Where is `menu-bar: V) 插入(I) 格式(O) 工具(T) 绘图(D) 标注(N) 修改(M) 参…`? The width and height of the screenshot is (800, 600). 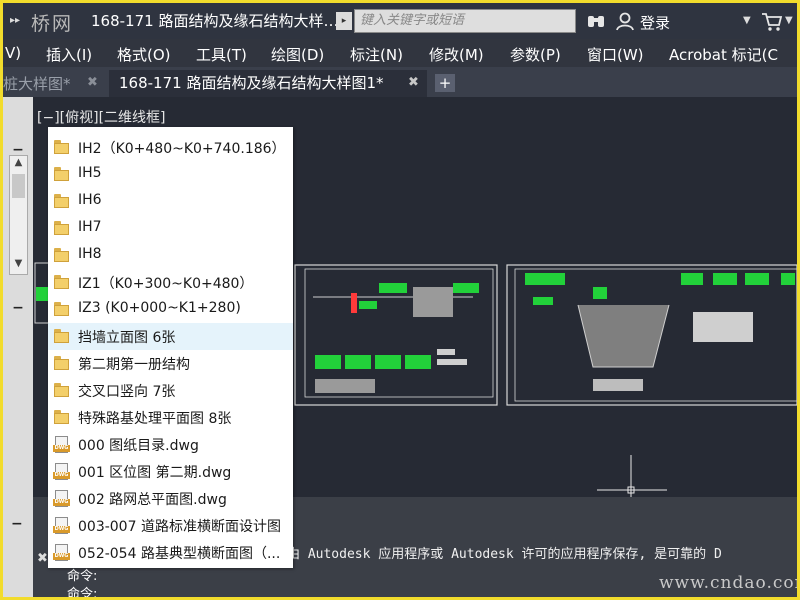 menu-bar: V) 插入(I) 格式(O) 工具(T) 绘图(D) 标注(N) 修改(M) 参… is located at coordinates (400, 53).